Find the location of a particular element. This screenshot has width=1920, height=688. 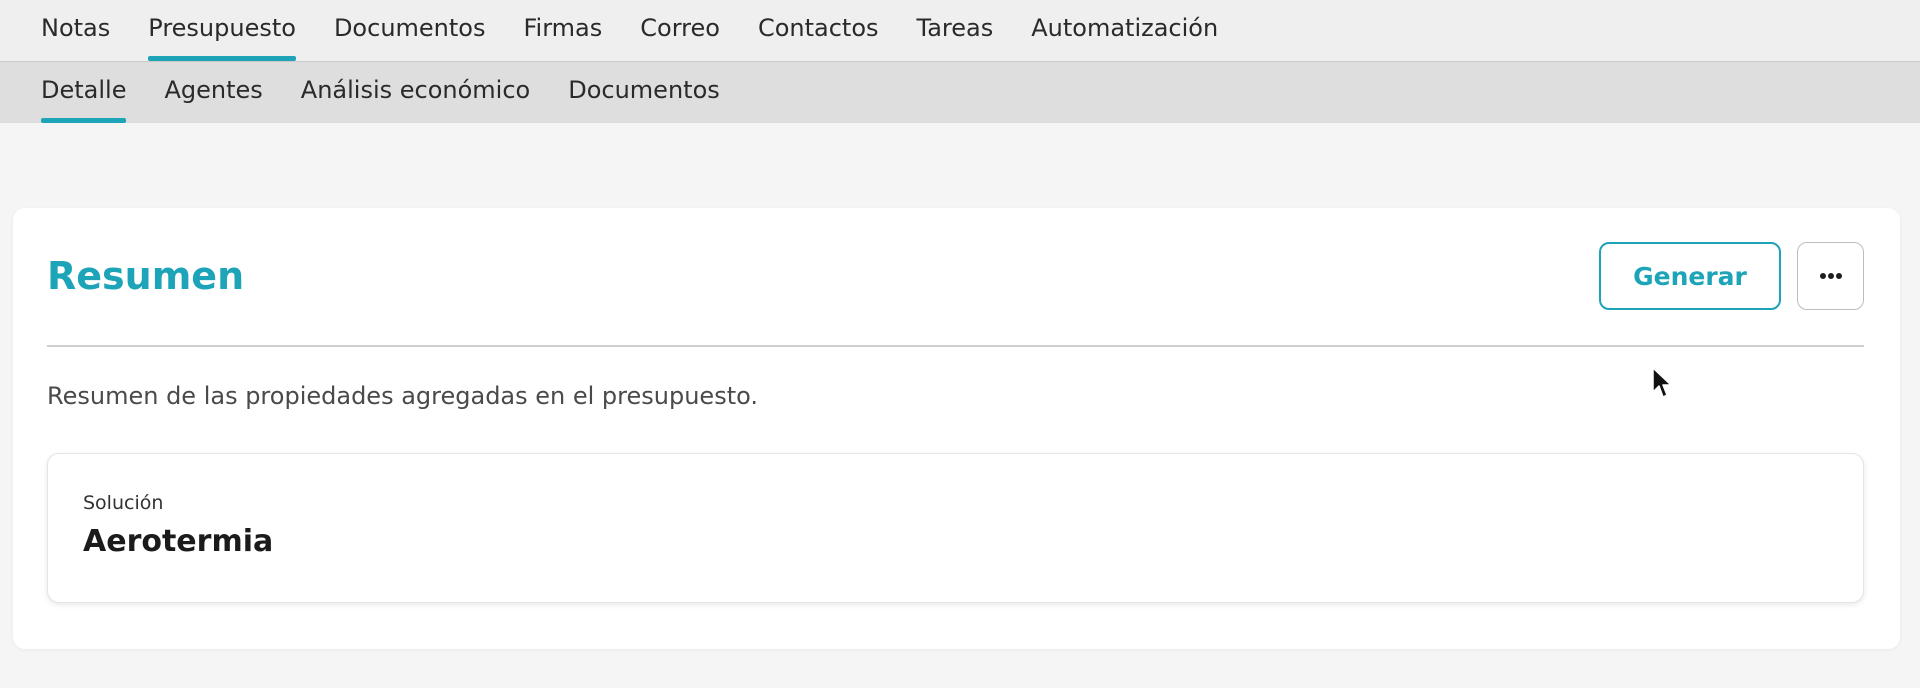

summary-title: Resumen is located at coordinates (146, 276).